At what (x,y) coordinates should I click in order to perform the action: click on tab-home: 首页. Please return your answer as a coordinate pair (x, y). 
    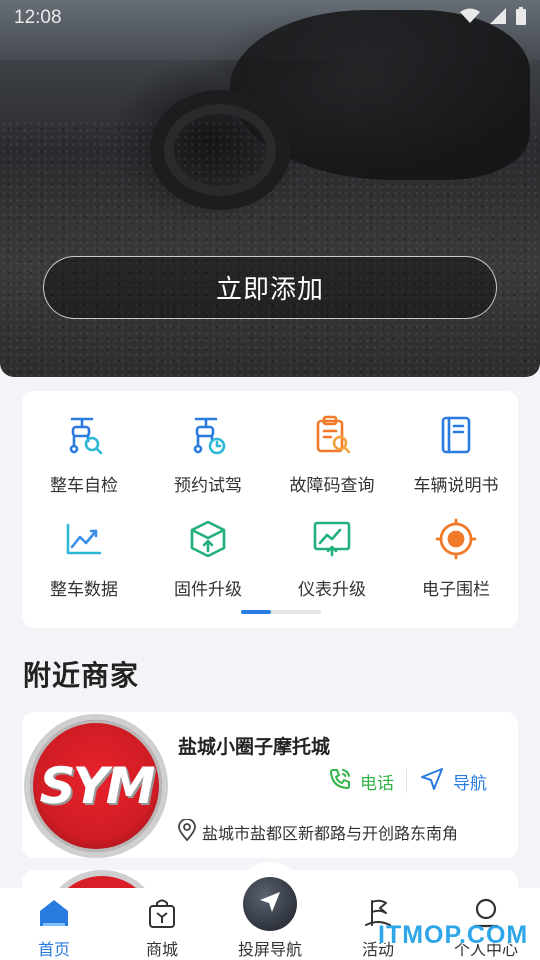
    Looking at the image, I should click on (54, 924).